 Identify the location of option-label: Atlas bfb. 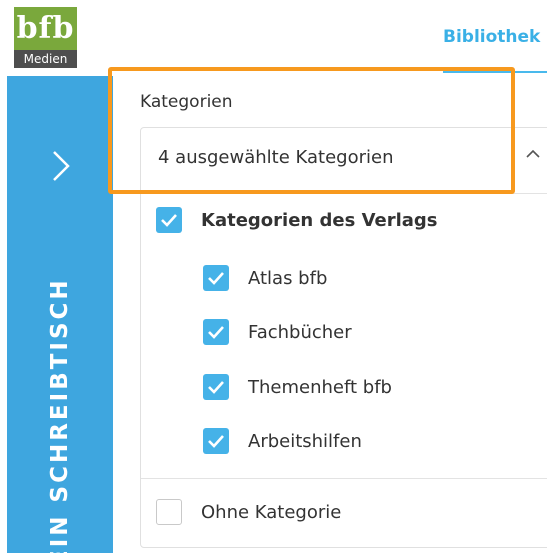
(288, 278).